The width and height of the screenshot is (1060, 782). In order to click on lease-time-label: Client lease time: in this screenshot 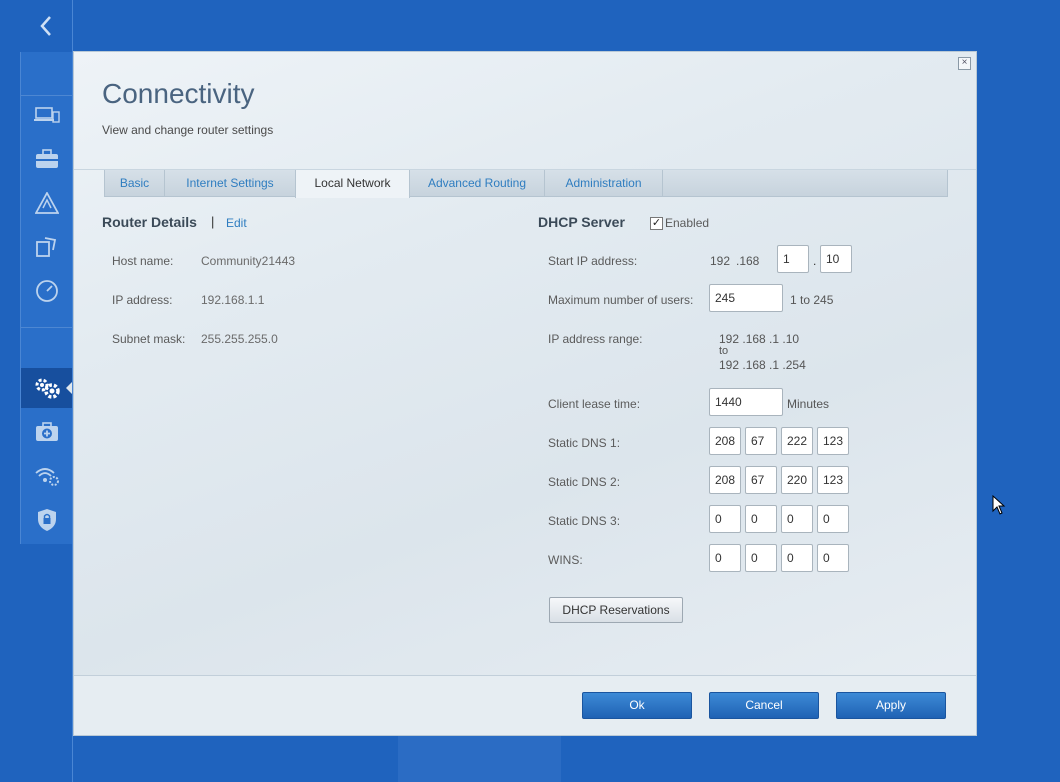, I will do `click(594, 404)`.